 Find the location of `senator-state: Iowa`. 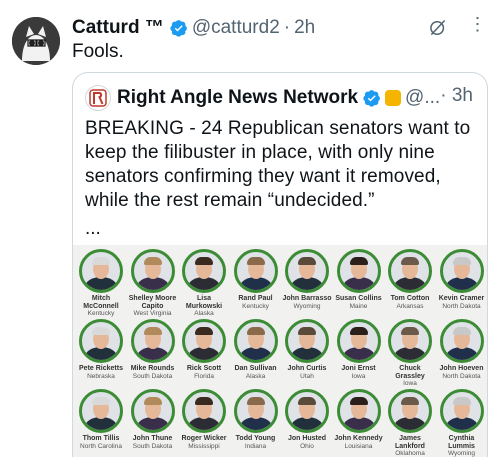

senator-state: Iowa is located at coordinates (410, 383).